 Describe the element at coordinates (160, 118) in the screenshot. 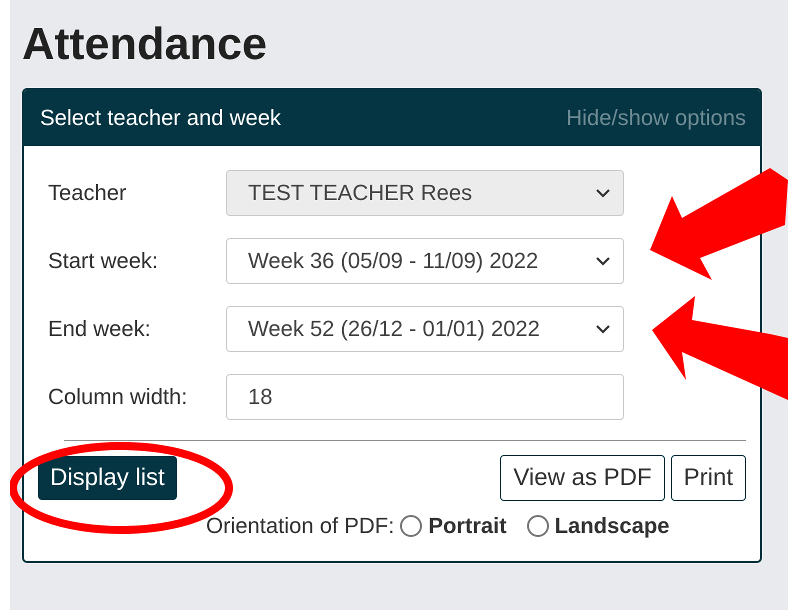

I see `panel-title: Select teacher and week` at that location.